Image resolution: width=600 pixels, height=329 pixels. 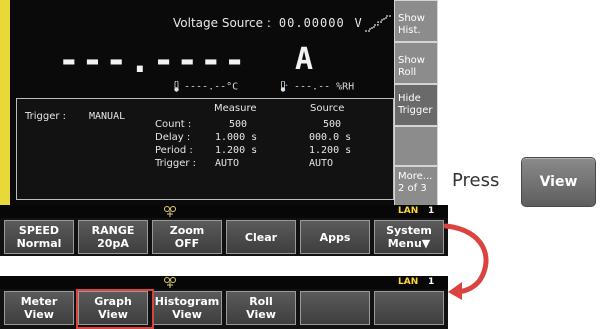 What do you see at coordinates (46, 116) in the screenshot?
I see `trigger-mode-label: Trigger :` at bounding box center [46, 116].